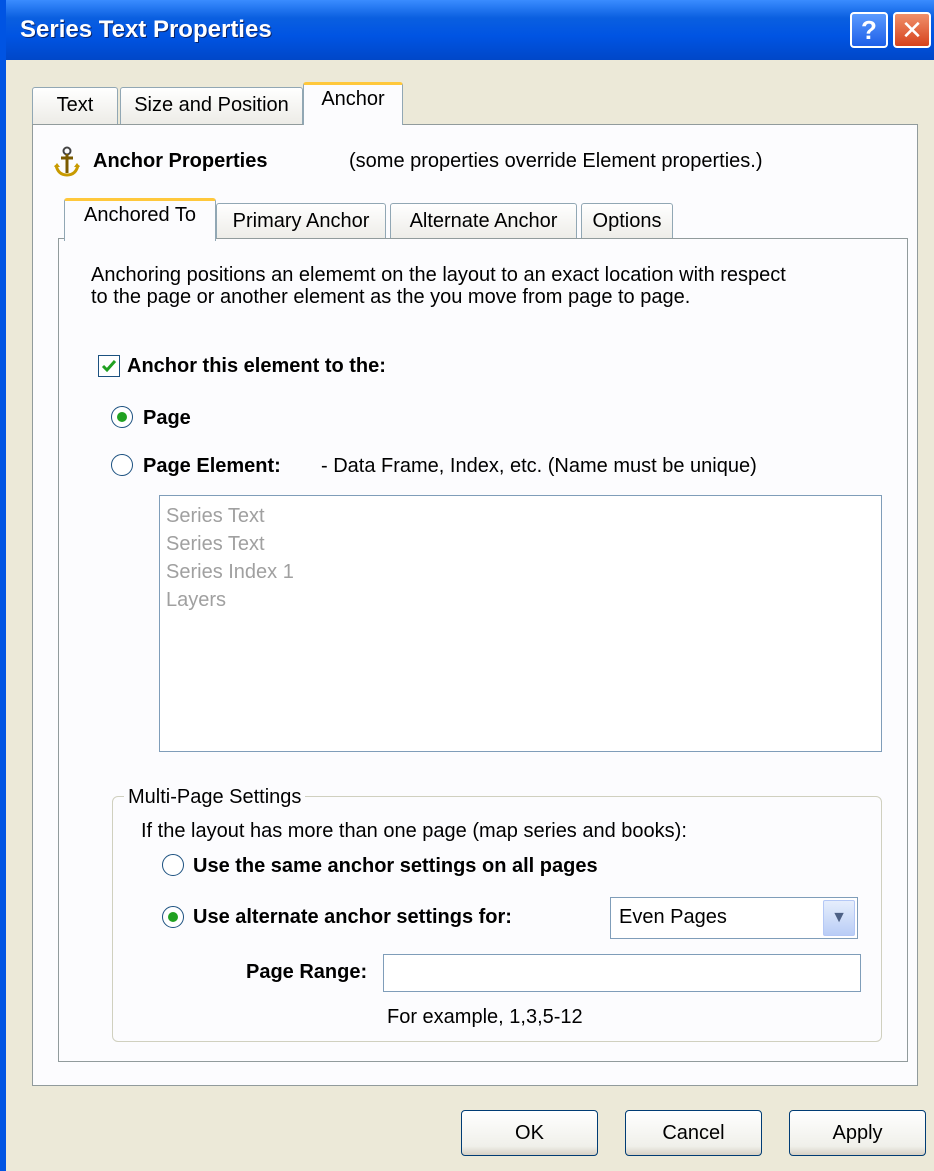 This screenshot has width=934, height=1171. Describe the element at coordinates (307, 972) in the screenshot. I see `page-range-label: Page Range:` at that location.